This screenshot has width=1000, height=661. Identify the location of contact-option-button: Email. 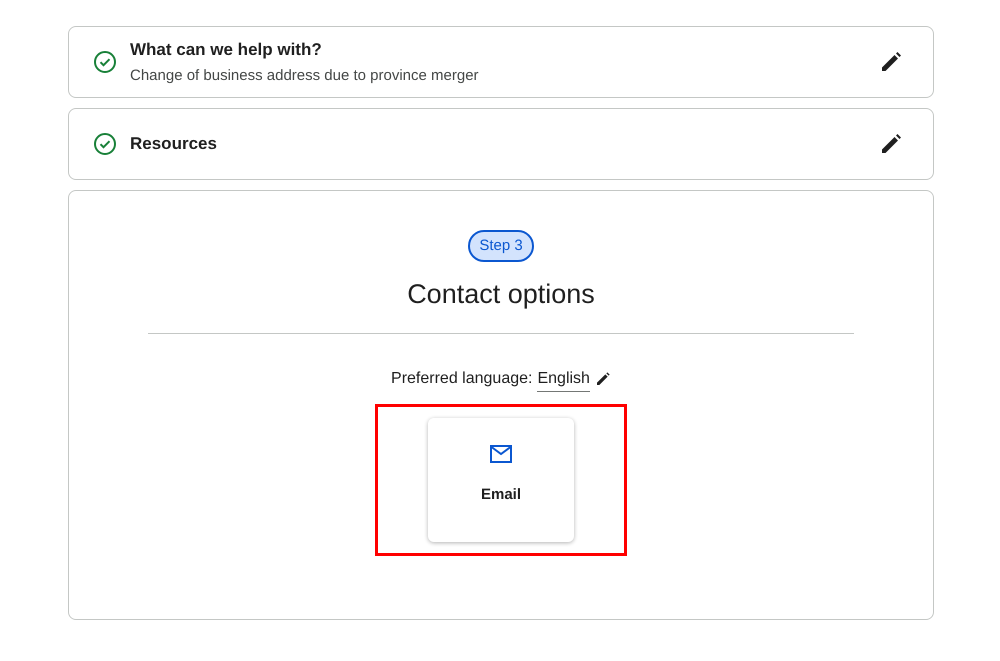
(501, 480).